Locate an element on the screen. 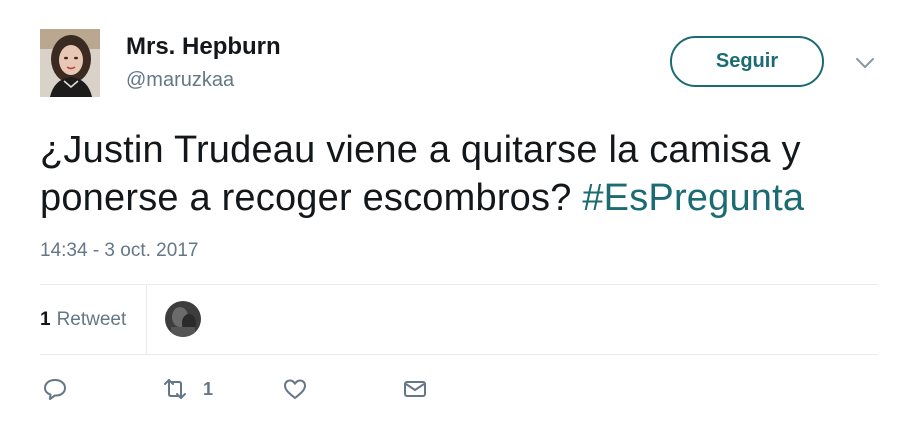 This screenshot has height=423, width=909. follow-button: Seguir is located at coordinates (747, 61).